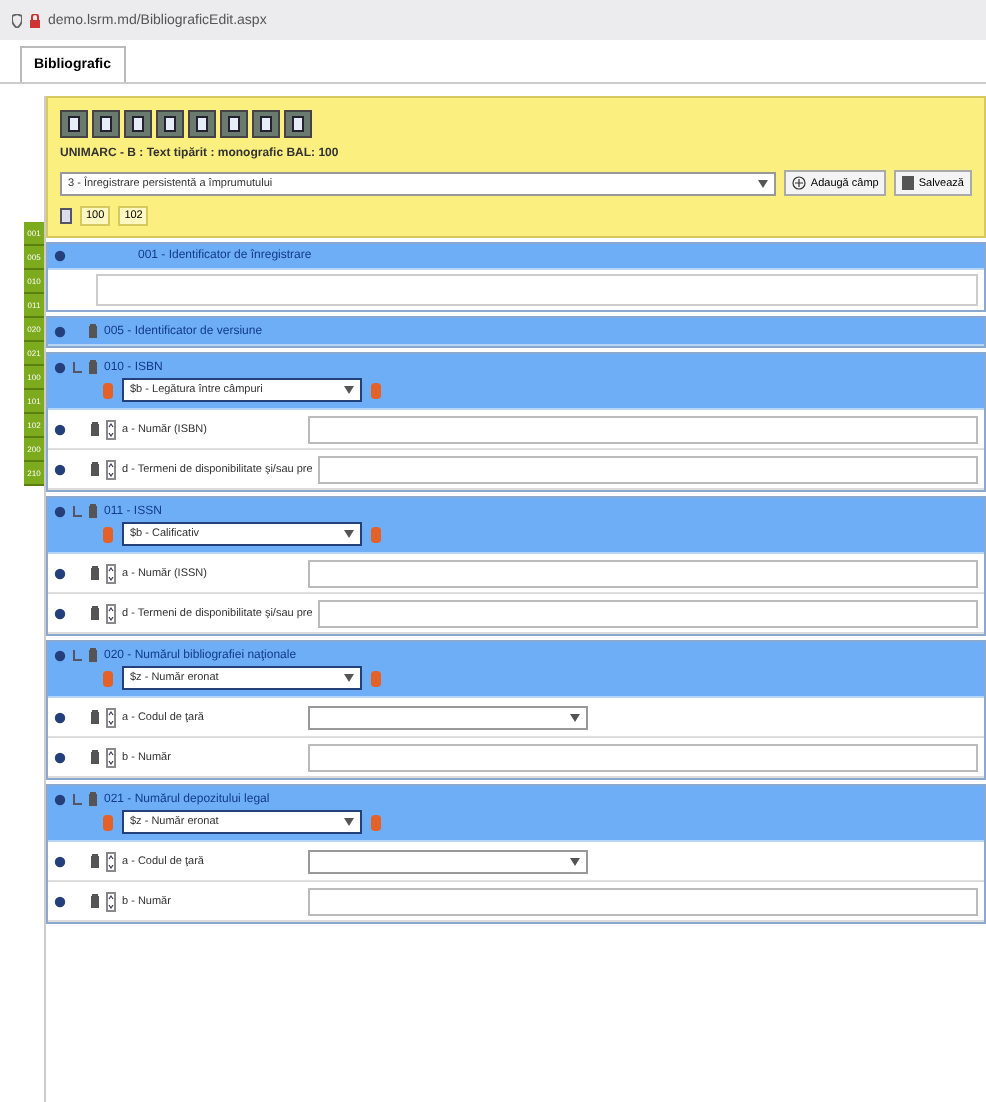  Describe the element at coordinates (35, 20) in the screenshot. I see `lock-icon` at that location.